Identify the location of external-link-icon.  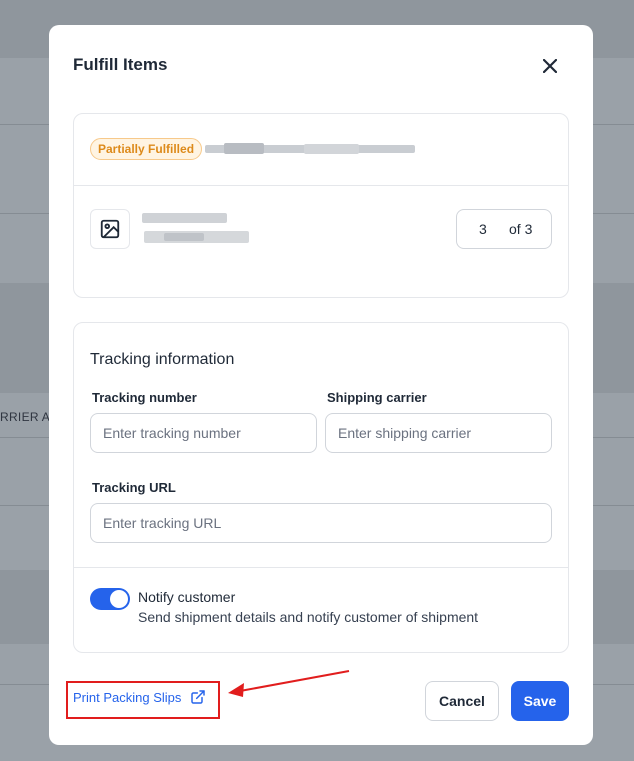
(198, 697).